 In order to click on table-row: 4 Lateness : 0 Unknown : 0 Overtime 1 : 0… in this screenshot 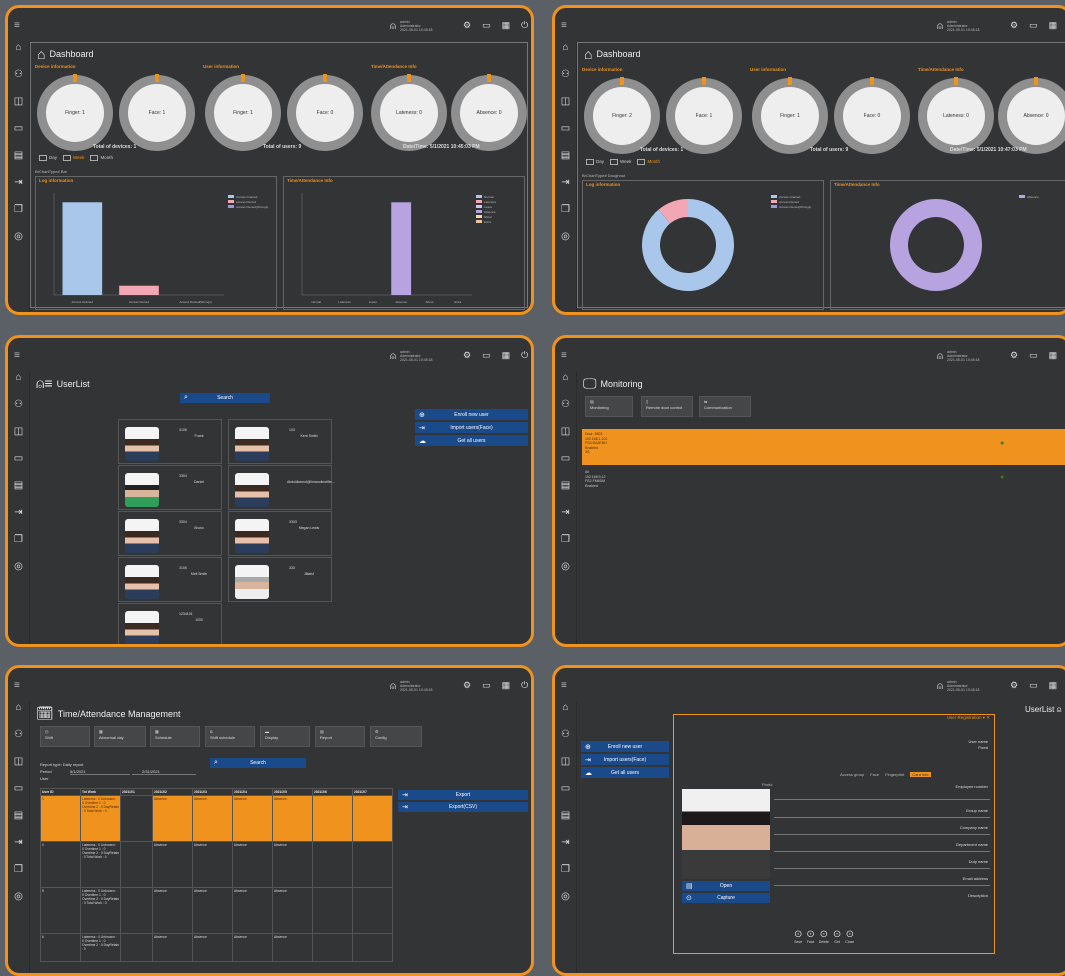, I will do `click(216, 864)`.